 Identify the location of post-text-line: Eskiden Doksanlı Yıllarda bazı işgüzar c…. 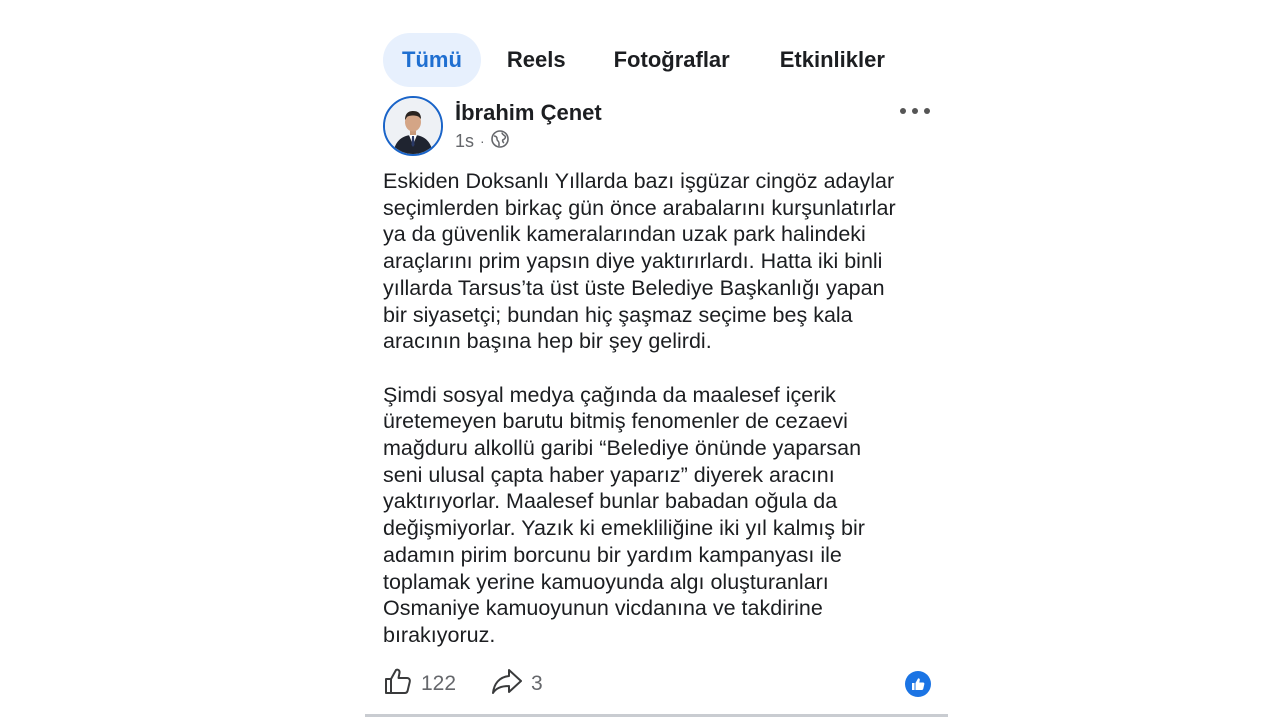
(639, 181).